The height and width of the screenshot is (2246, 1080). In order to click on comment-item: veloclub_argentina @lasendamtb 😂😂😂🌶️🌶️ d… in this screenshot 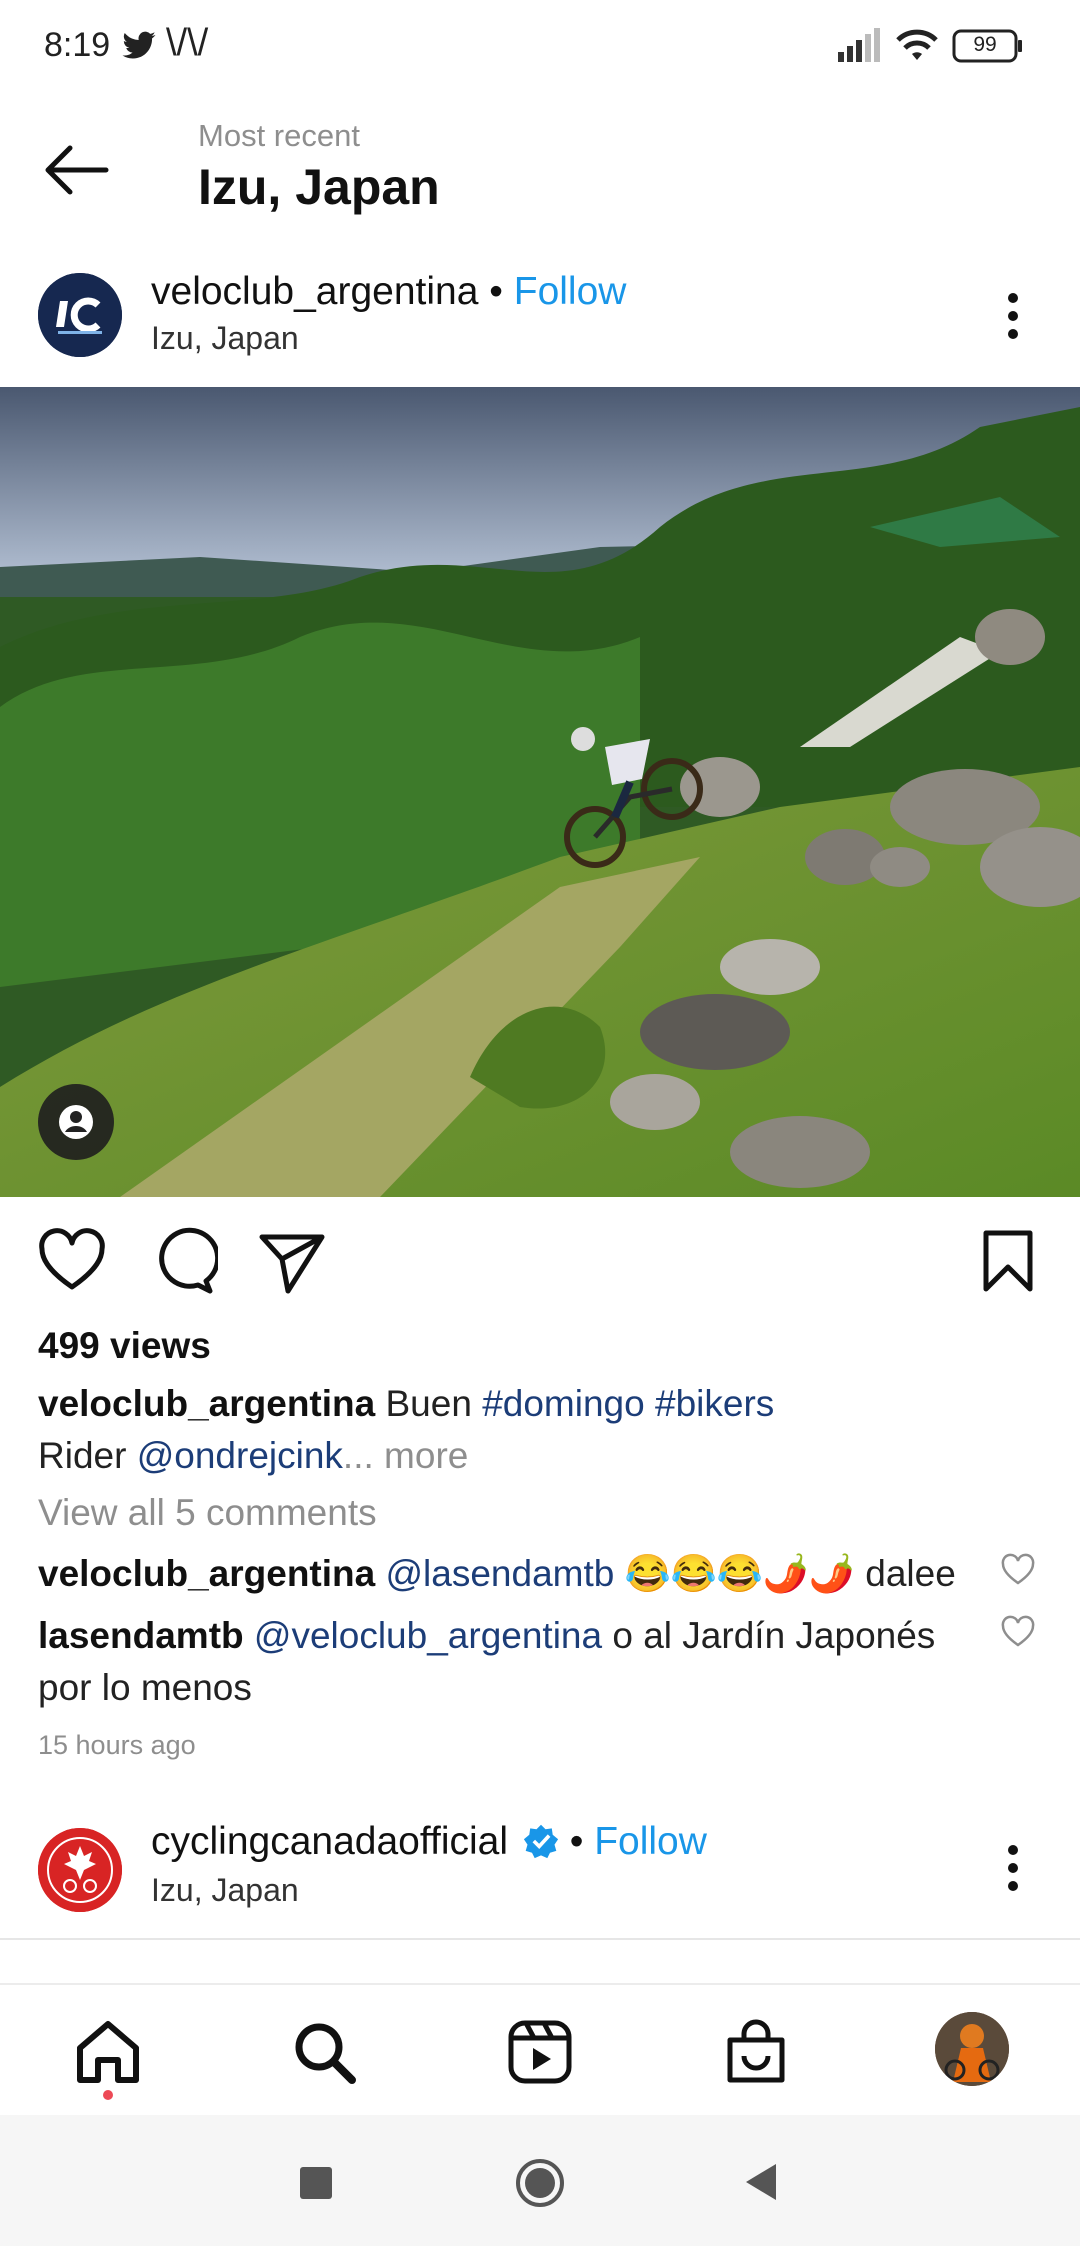, I will do `click(503, 1574)`.